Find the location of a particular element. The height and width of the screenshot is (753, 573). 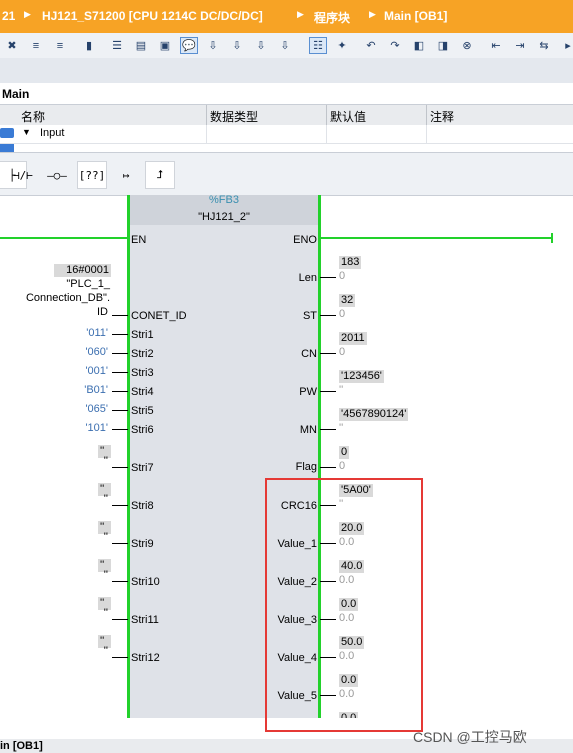

editor-tab: in [OB1] is located at coordinates (21, 746).